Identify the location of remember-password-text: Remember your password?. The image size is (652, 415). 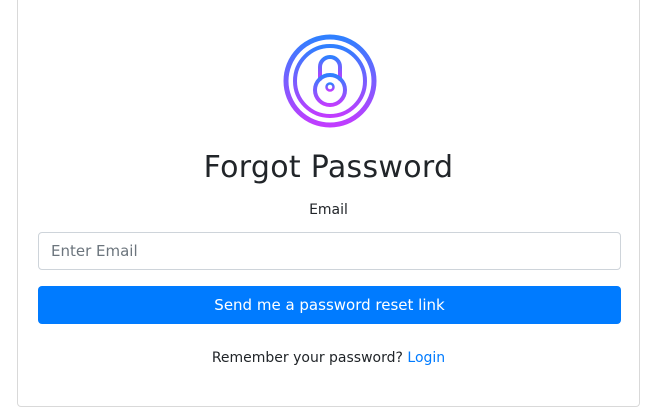
(309, 358).